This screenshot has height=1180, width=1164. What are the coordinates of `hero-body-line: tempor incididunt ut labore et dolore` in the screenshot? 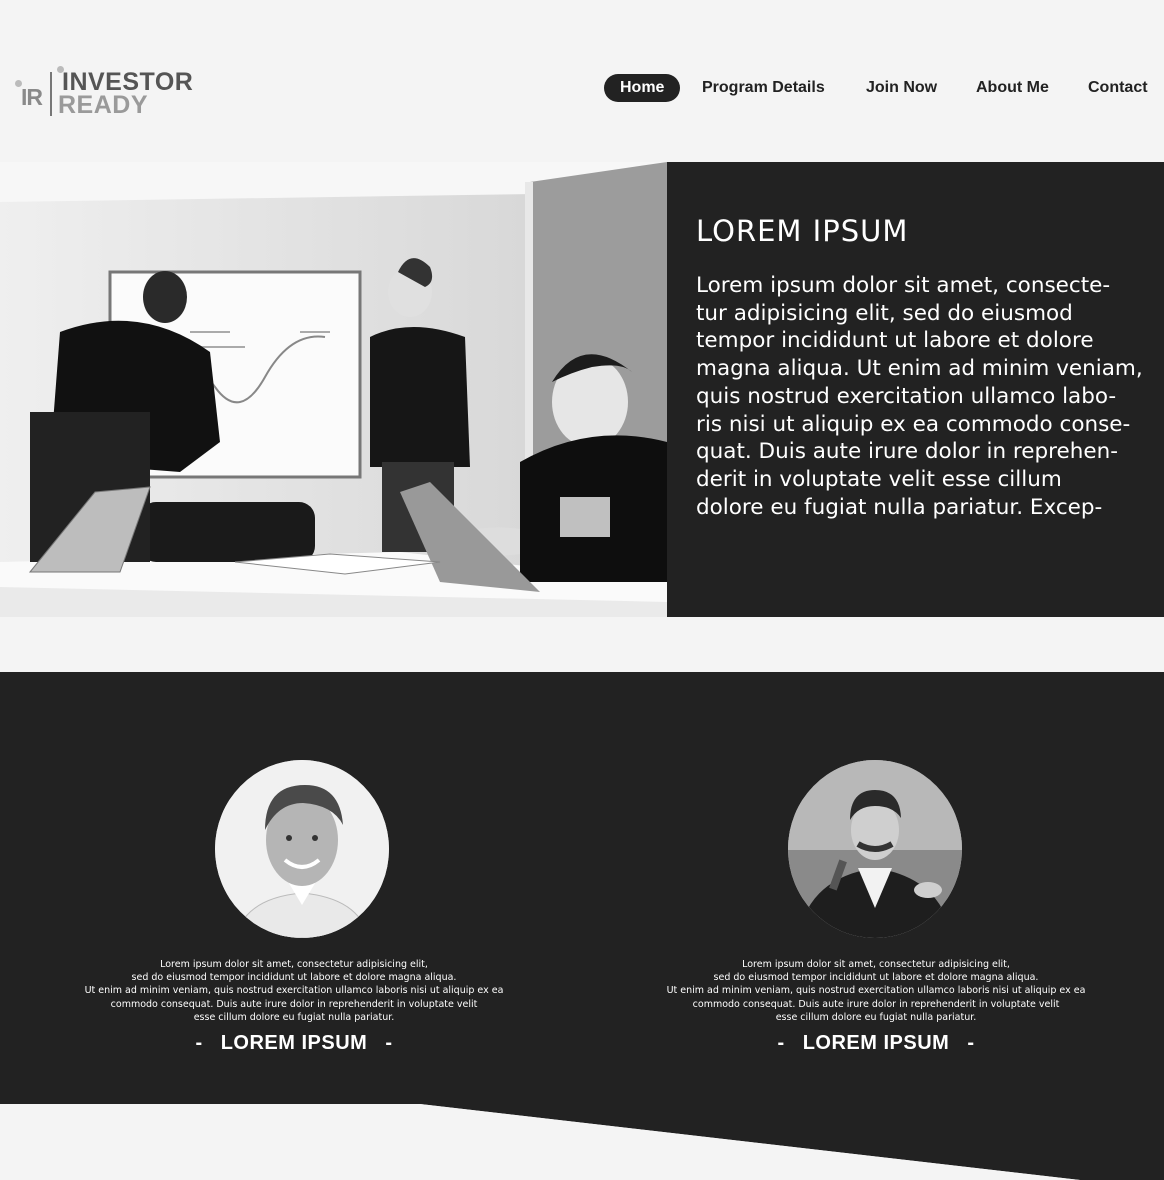 It's located at (895, 341).